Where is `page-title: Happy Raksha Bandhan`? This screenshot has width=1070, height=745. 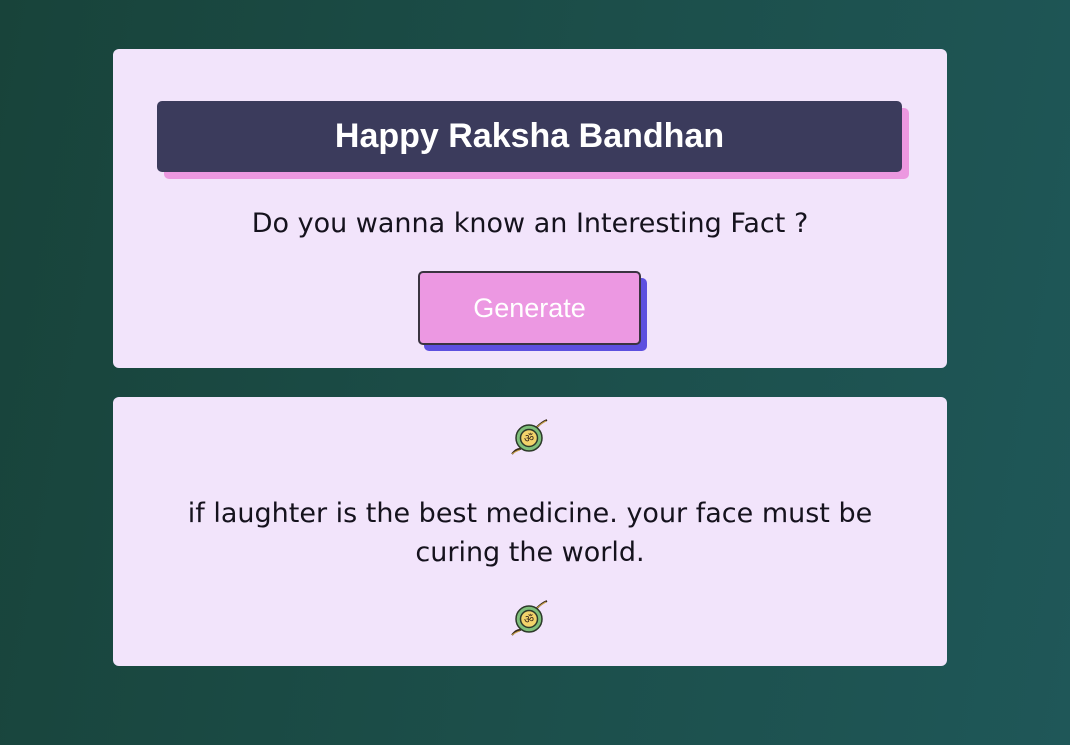
page-title: Happy Raksha Bandhan is located at coordinates (529, 136).